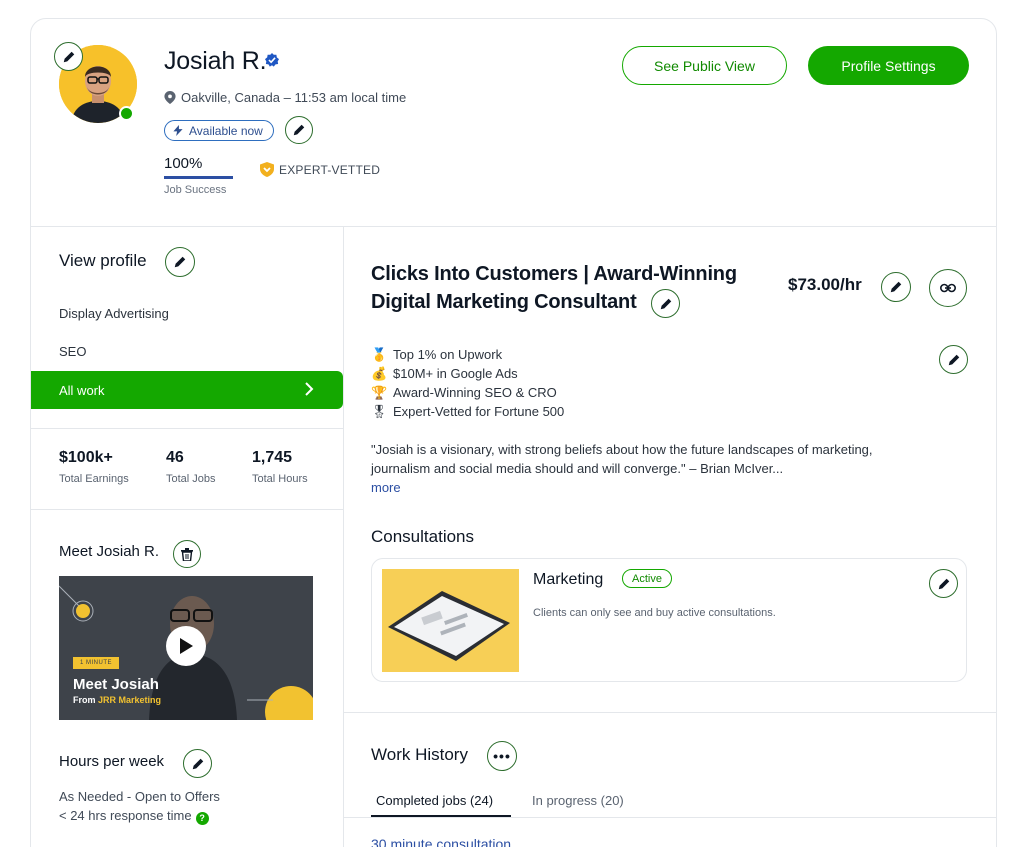 Image resolution: width=1024 pixels, height=847 pixels. What do you see at coordinates (272, 457) in the screenshot?
I see `stat-value: 1,745` at bounding box center [272, 457].